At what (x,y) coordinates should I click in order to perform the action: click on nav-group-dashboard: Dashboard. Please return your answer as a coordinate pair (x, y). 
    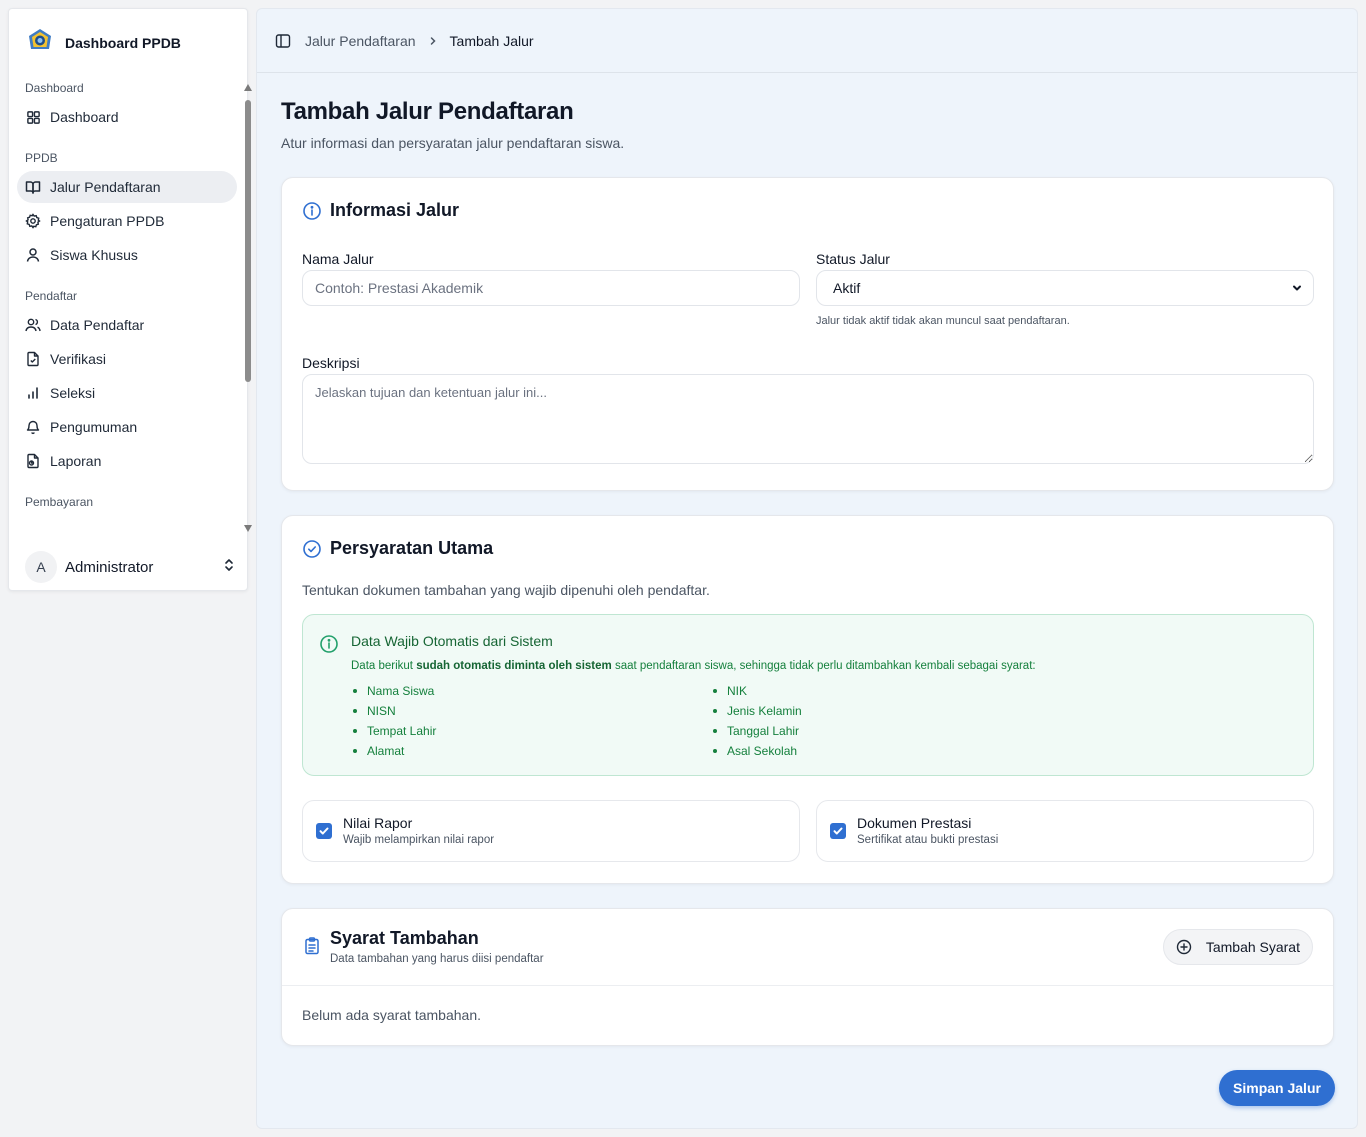
    Looking at the image, I should click on (54, 88).